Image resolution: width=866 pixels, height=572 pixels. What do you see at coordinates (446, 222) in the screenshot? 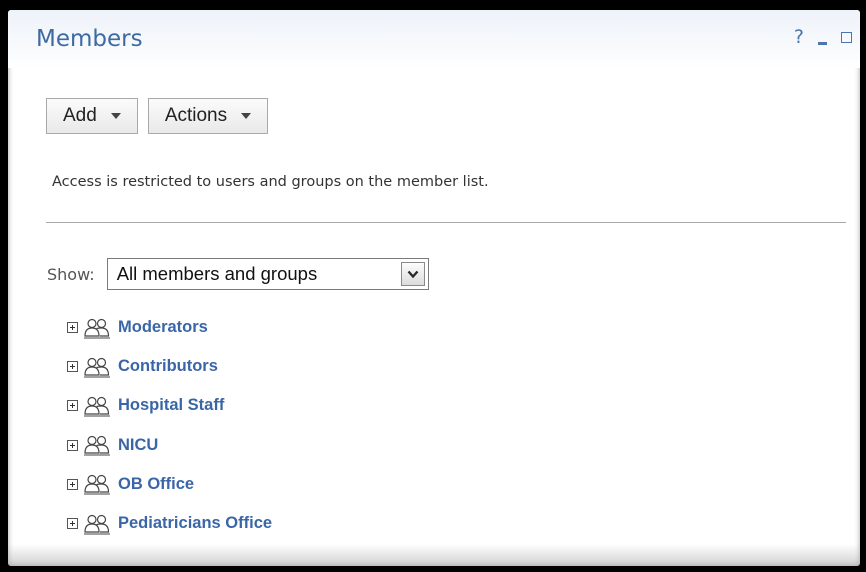
I see `divider` at bounding box center [446, 222].